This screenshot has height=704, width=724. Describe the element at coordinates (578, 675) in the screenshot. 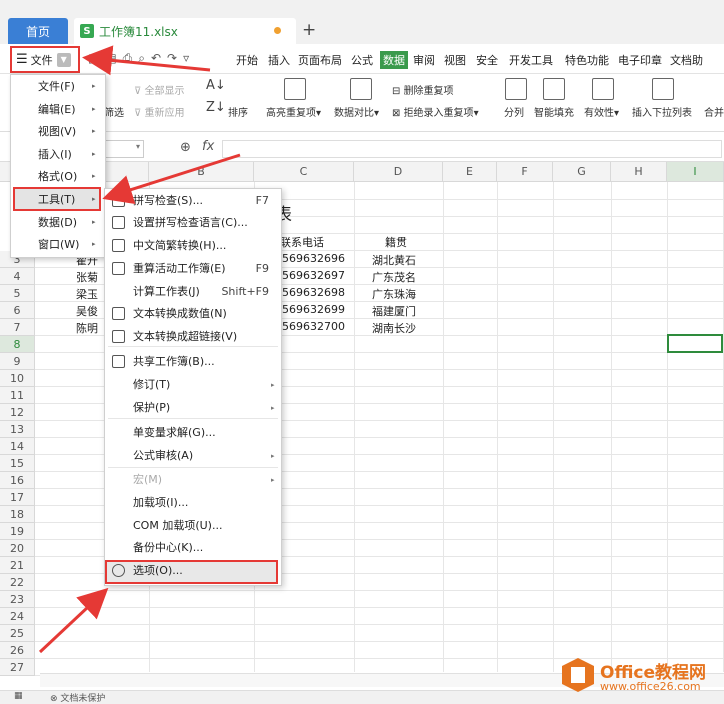

I see `office-logo-icon` at that location.